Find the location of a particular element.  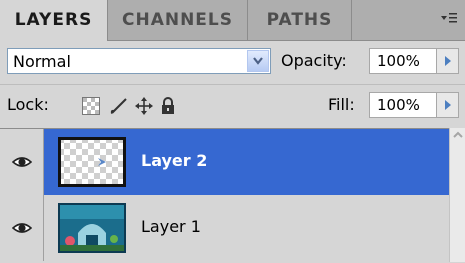

opacity-slider-arrow-icon is located at coordinates (448, 61).